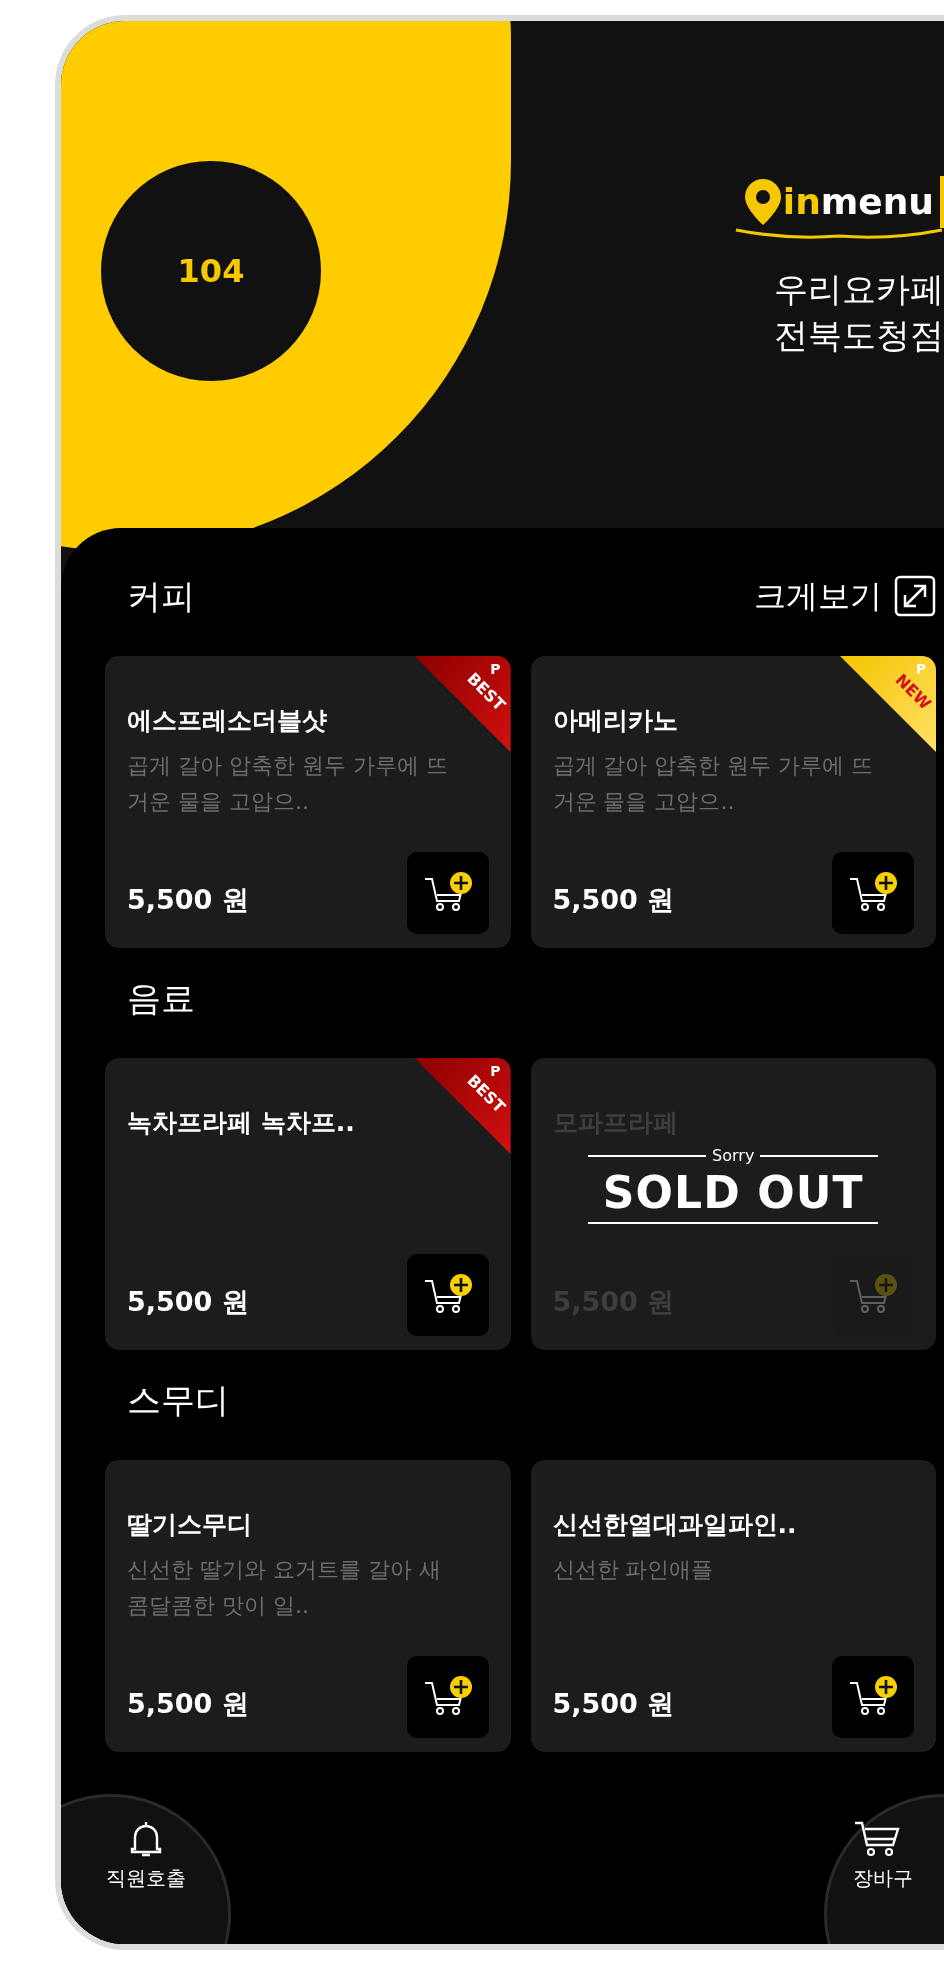  I want to click on item-description: 신선한 파인애플, so click(633, 1570).